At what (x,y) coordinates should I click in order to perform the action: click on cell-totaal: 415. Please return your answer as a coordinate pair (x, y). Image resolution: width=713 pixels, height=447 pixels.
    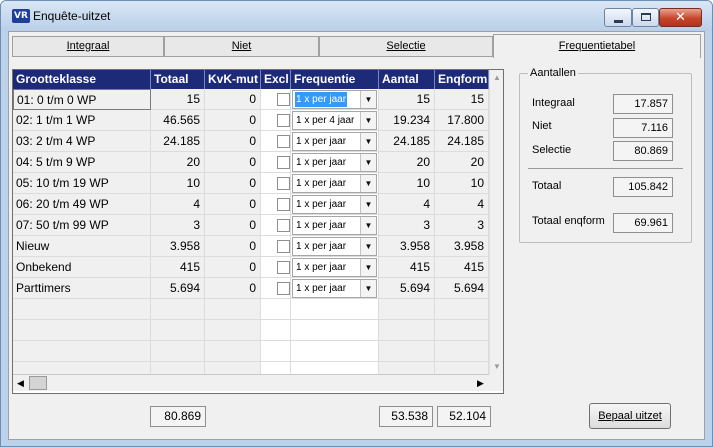
    Looking at the image, I should click on (178, 267).